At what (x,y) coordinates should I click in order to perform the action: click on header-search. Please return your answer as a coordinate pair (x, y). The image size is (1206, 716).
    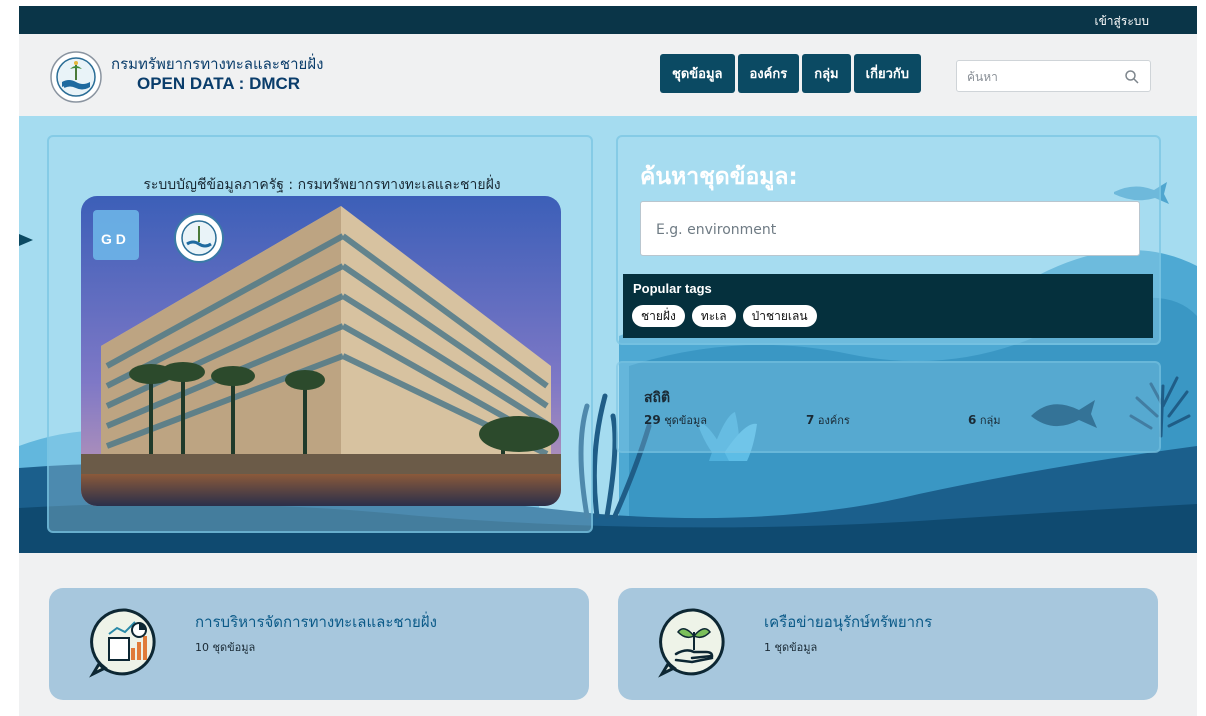
    Looking at the image, I should click on (1053, 76).